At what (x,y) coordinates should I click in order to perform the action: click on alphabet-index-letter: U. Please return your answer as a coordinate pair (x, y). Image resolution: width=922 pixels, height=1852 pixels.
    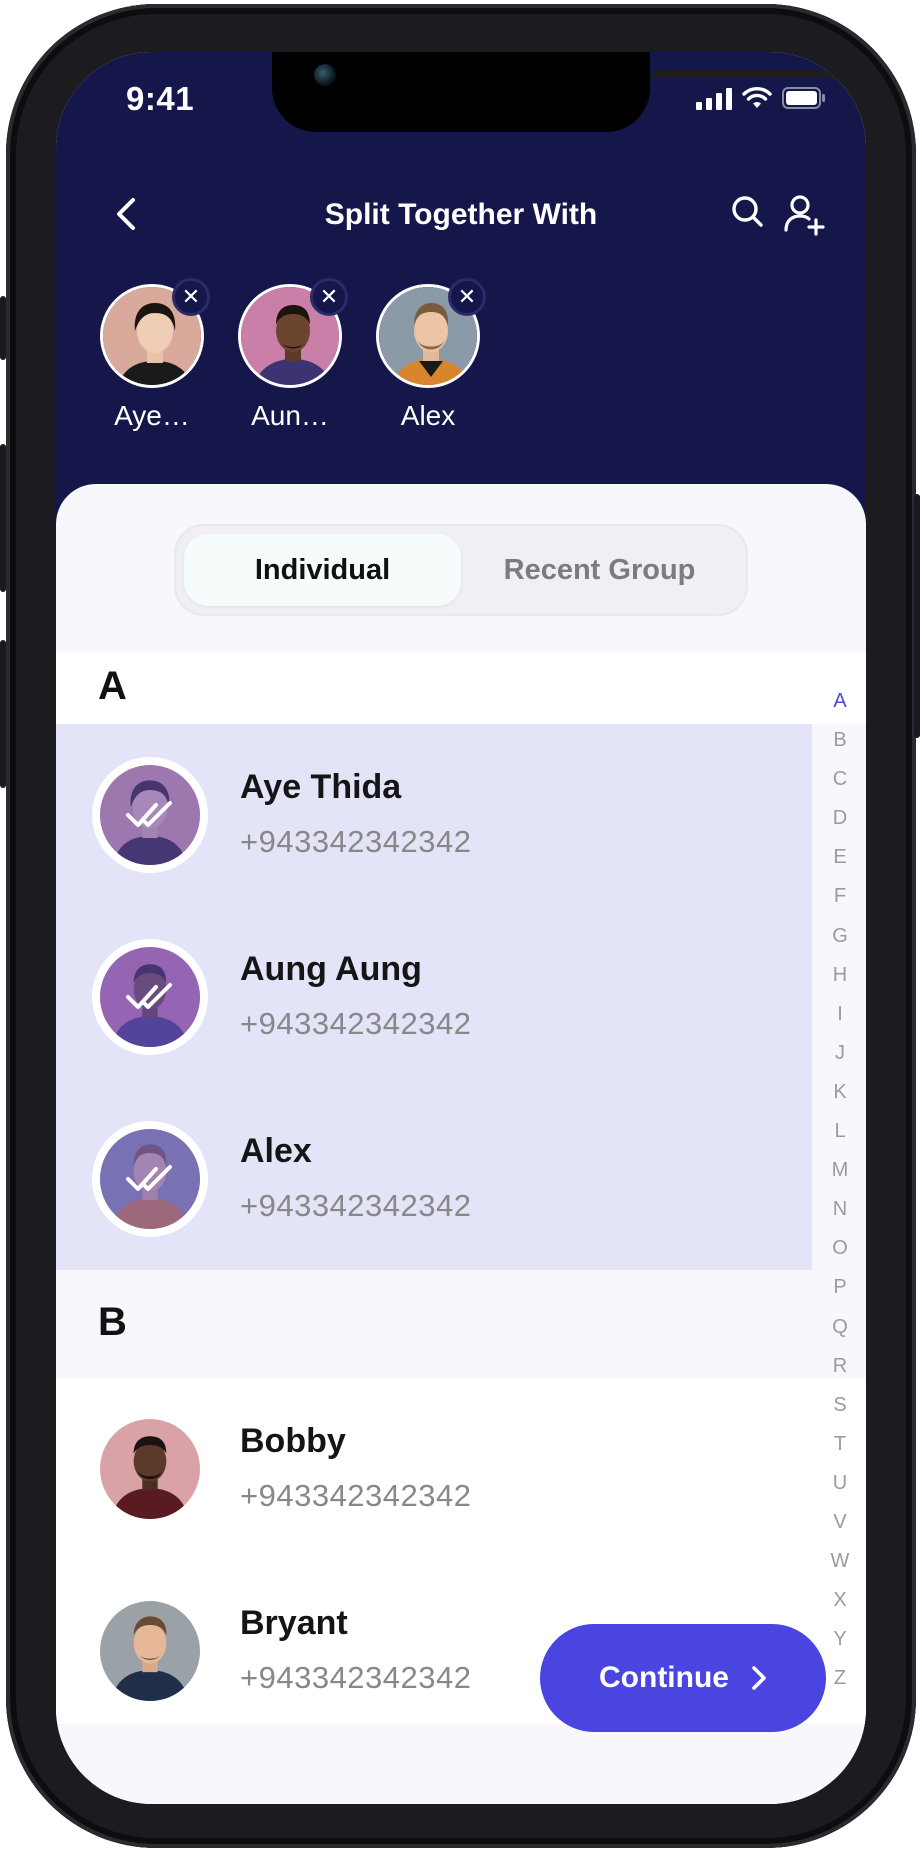
    Looking at the image, I should click on (840, 1491).